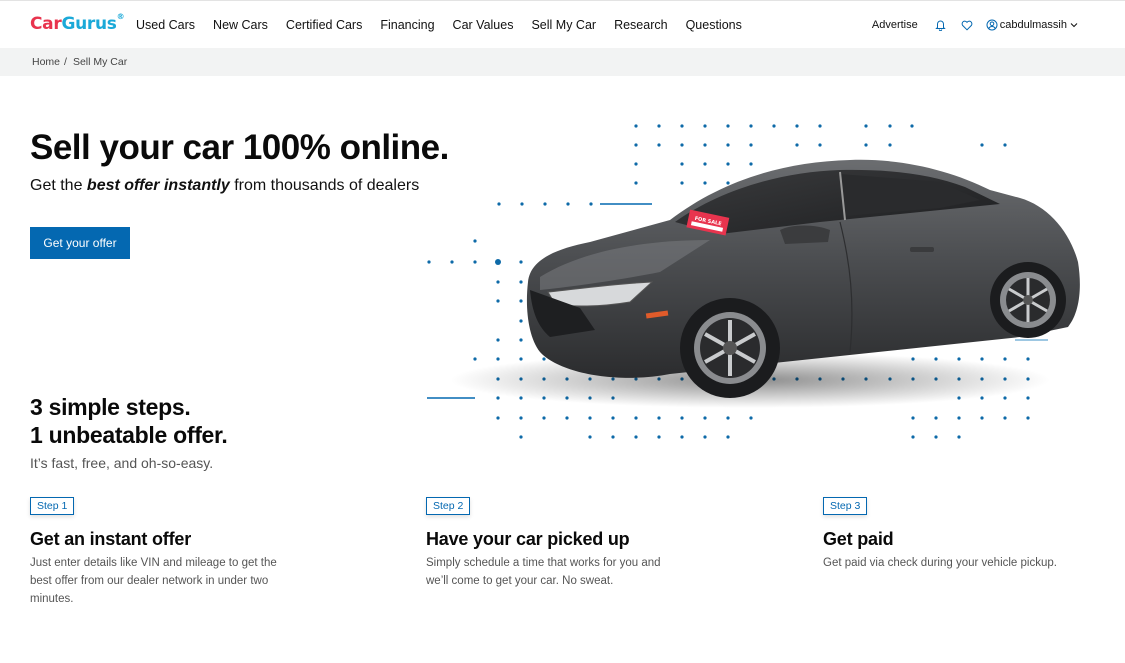 This screenshot has height=663, width=1125. Describe the element at coordinates (240, 25) in the screenshot. I see `nav-new-cars: New Cars` at that location.